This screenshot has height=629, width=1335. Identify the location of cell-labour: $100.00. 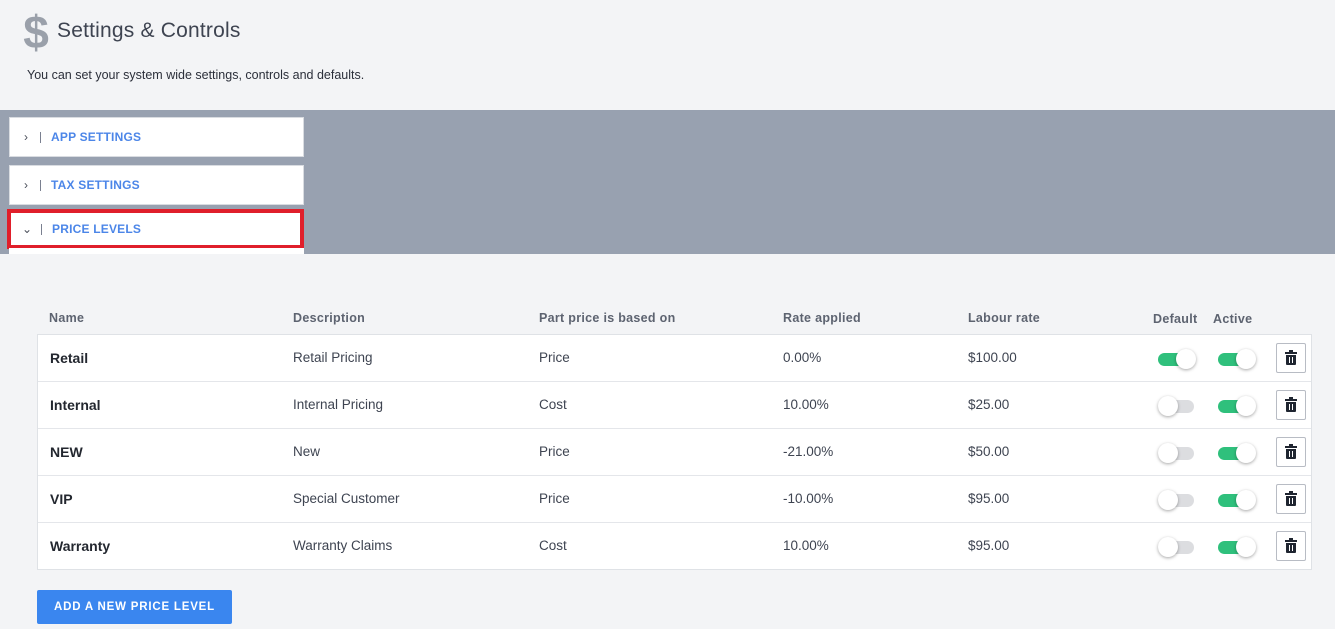
(992, 357).